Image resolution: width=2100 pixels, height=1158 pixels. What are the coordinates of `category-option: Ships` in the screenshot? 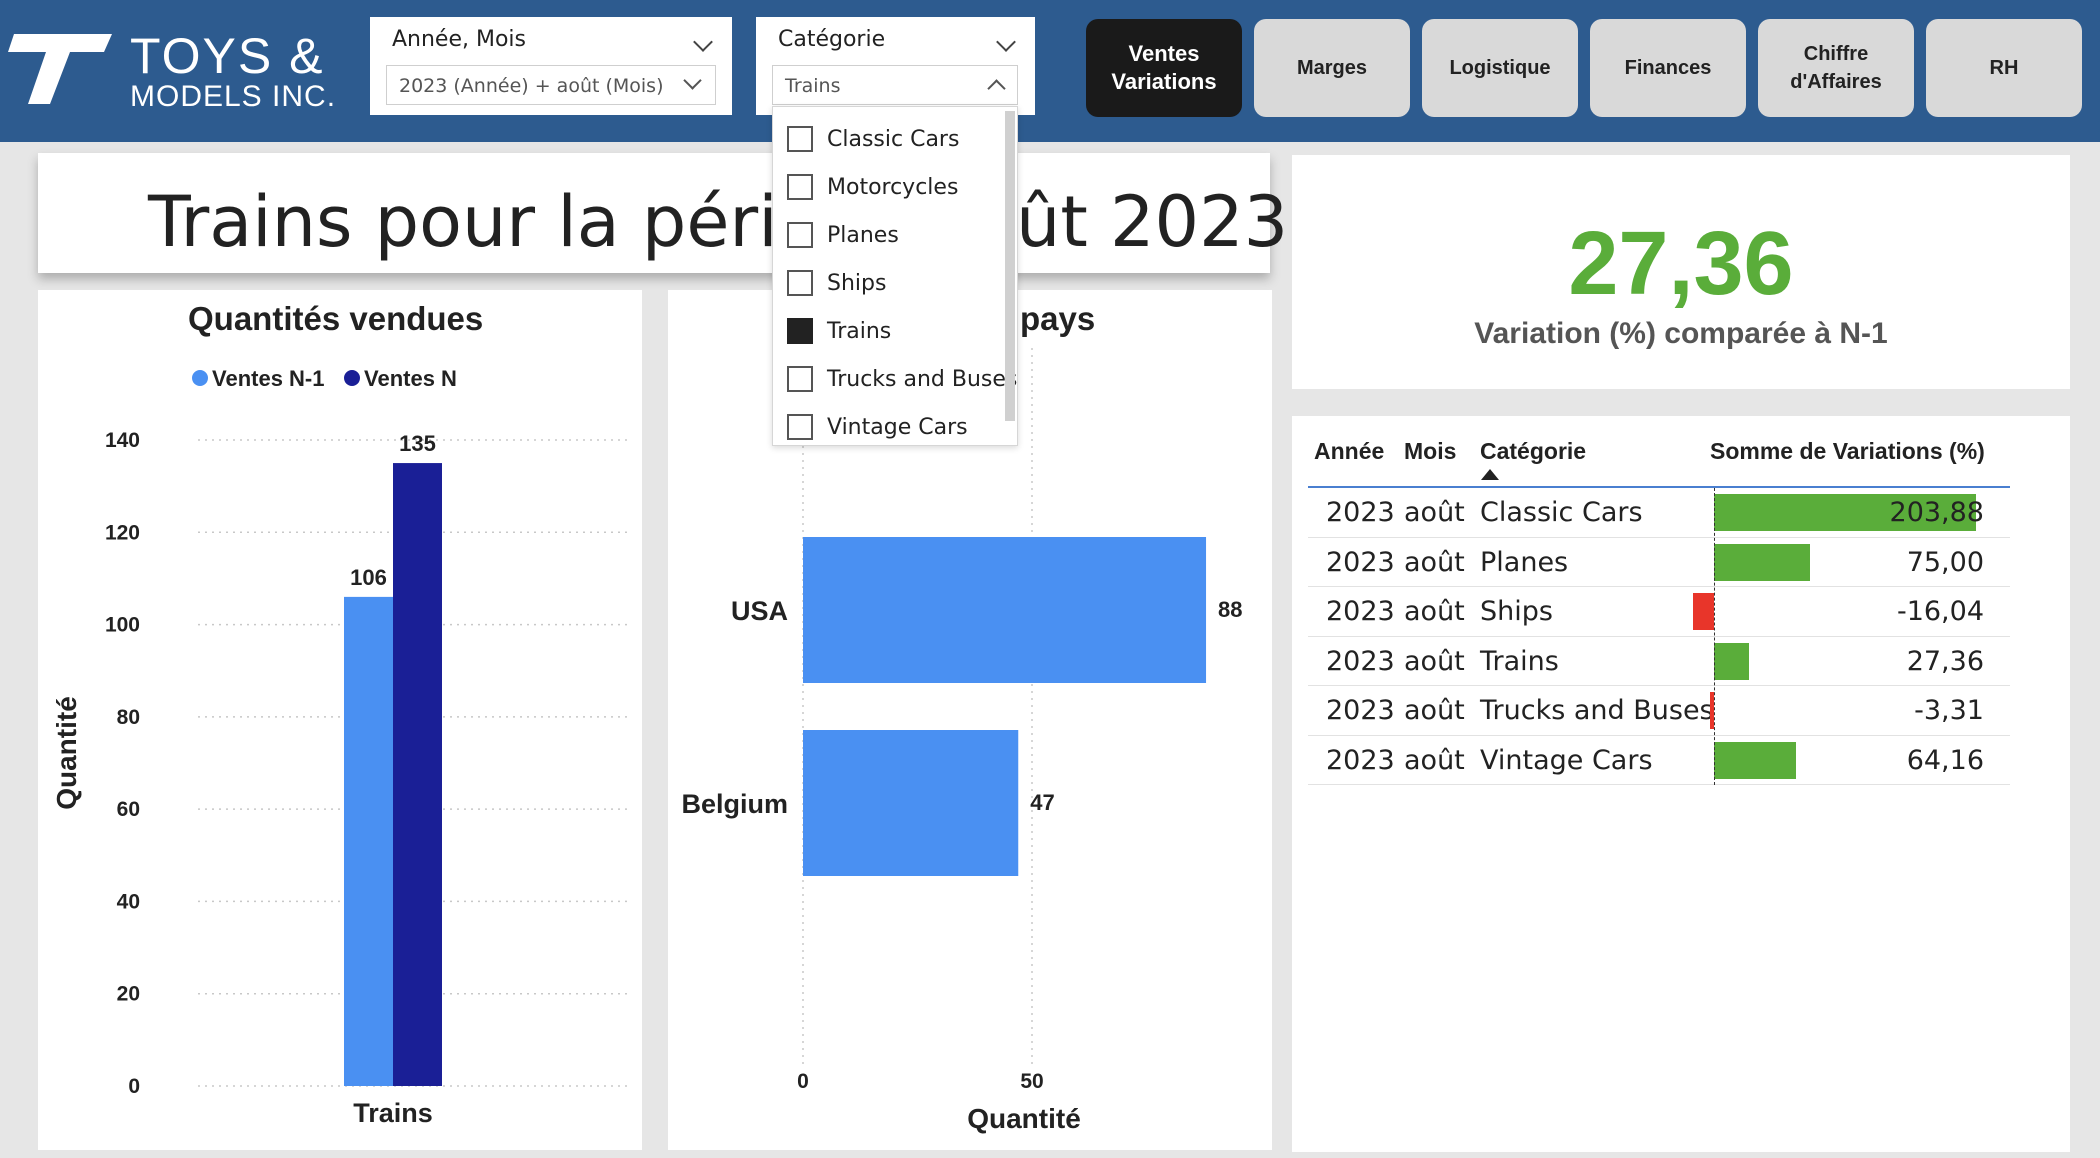 It's located at (836, 283).